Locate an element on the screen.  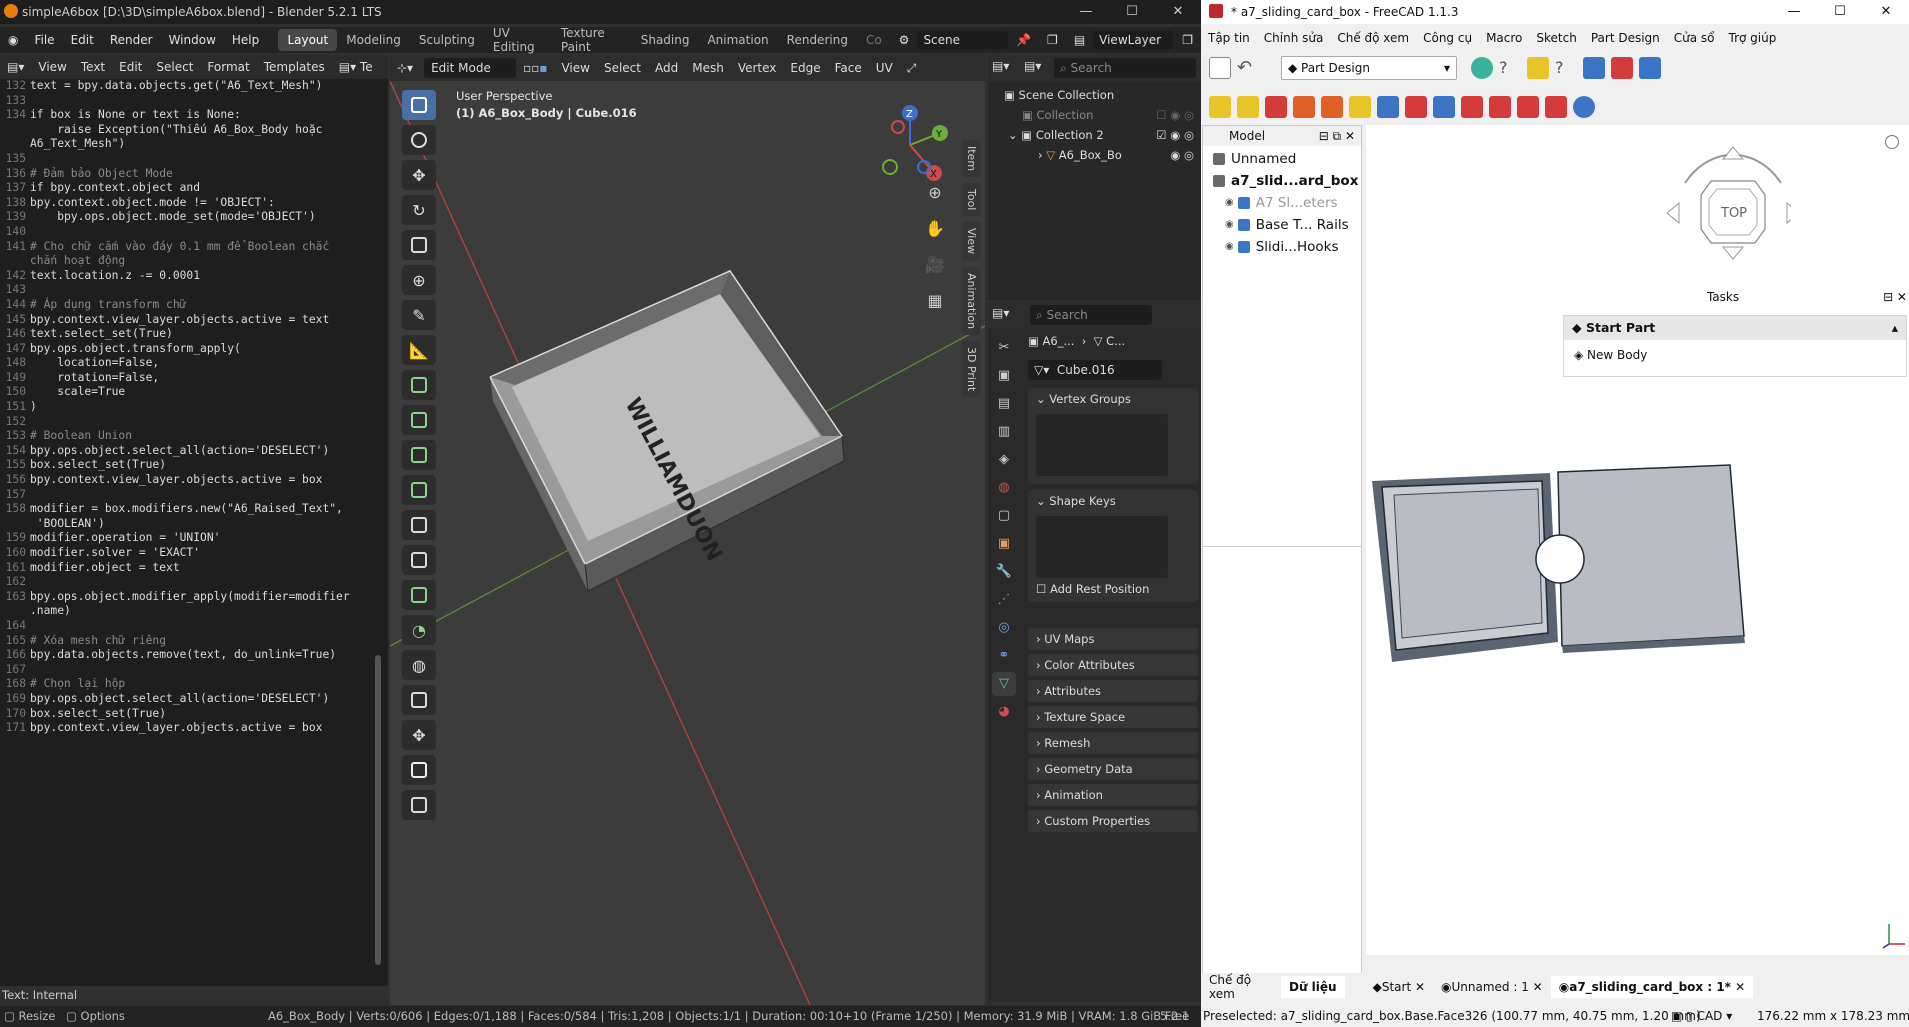
code-line: 161 modifier.object = text is located at coordinates (190, 568).